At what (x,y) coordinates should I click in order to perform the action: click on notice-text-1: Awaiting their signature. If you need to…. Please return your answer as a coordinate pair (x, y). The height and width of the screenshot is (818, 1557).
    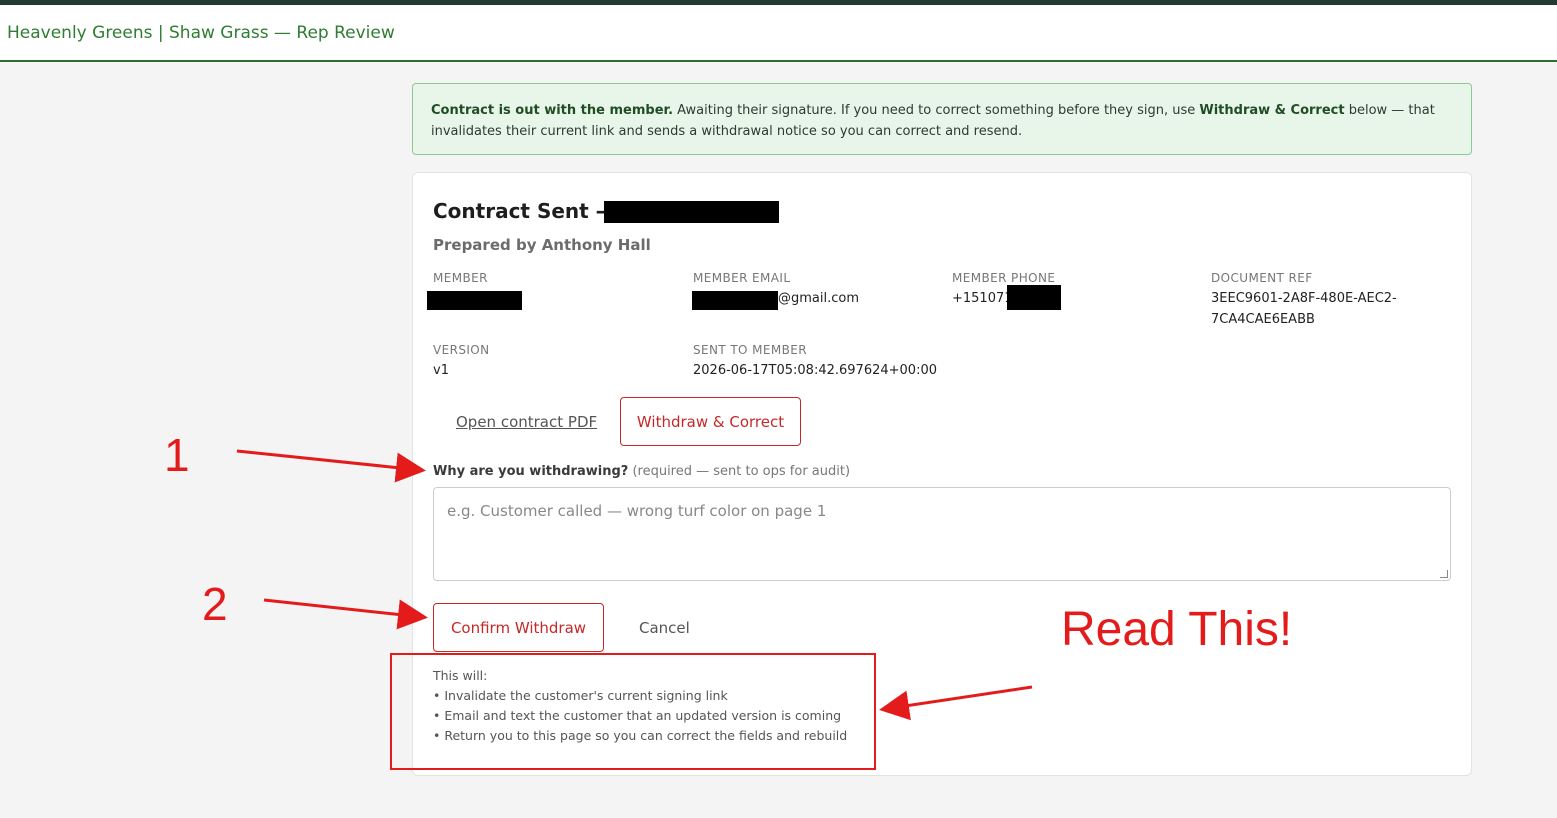
    Looking at the image, I should click on (936, 110).